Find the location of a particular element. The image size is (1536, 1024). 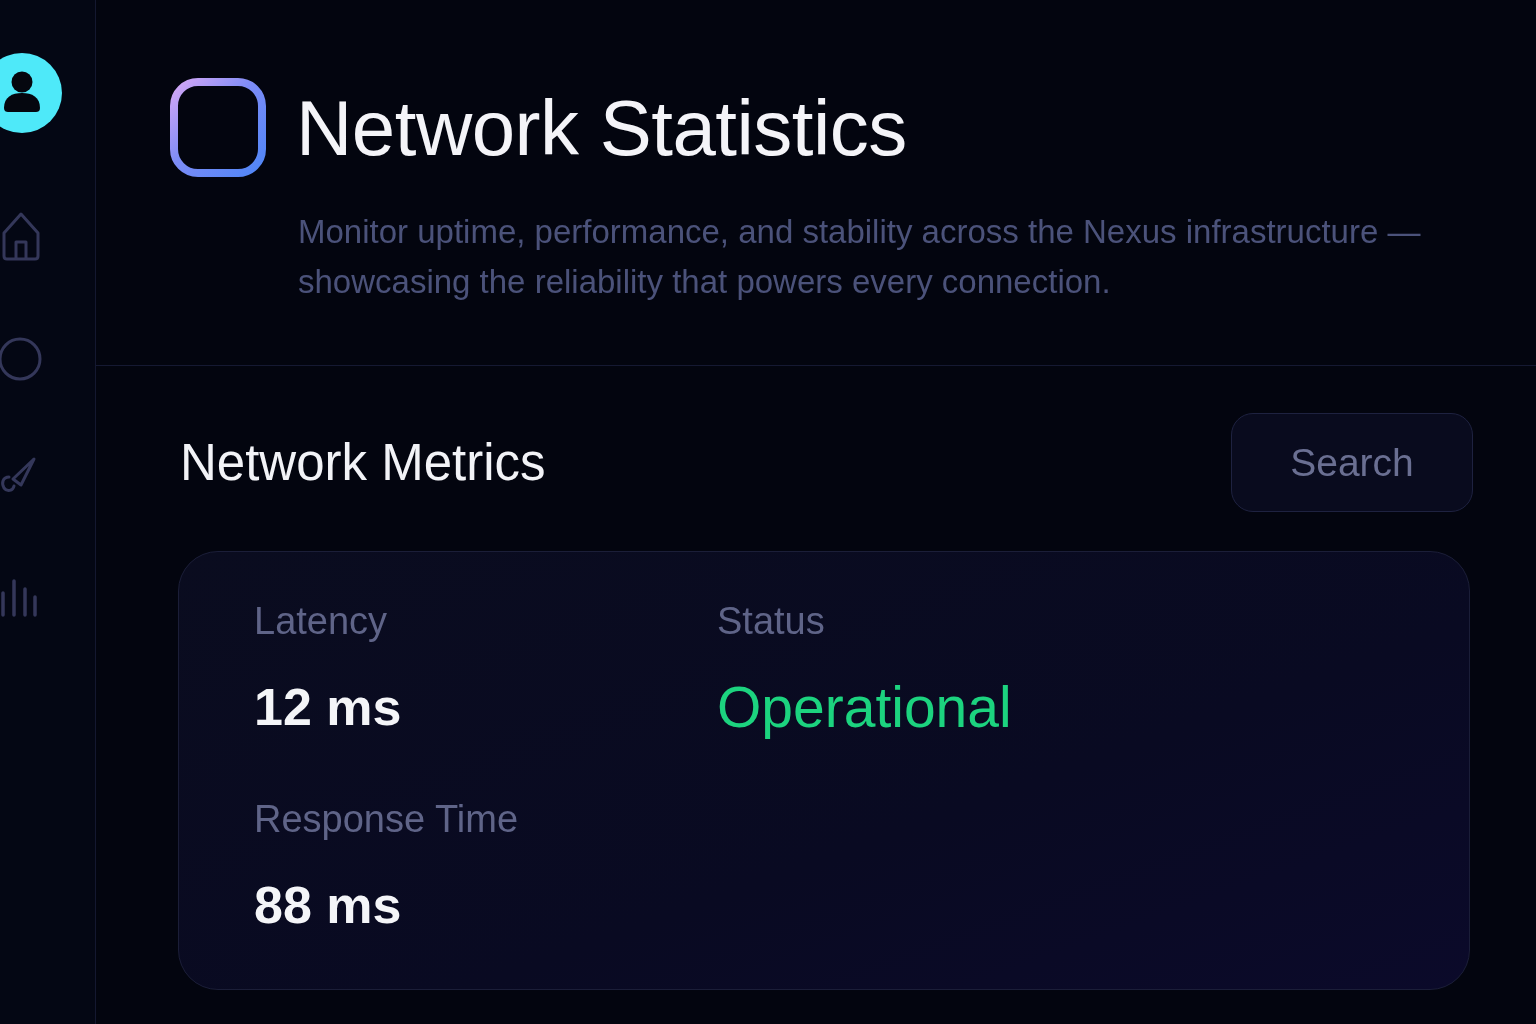

home-icon is located at coordinates (21, 236).